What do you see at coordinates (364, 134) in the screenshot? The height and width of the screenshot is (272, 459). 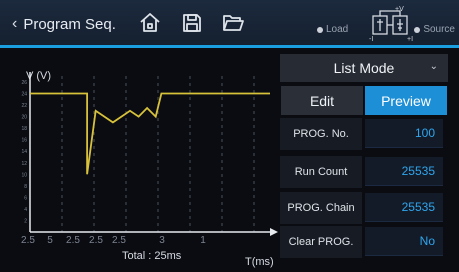 I see `field-row-prog-no: PROG. No. 100` at bounding box center [364, 134].